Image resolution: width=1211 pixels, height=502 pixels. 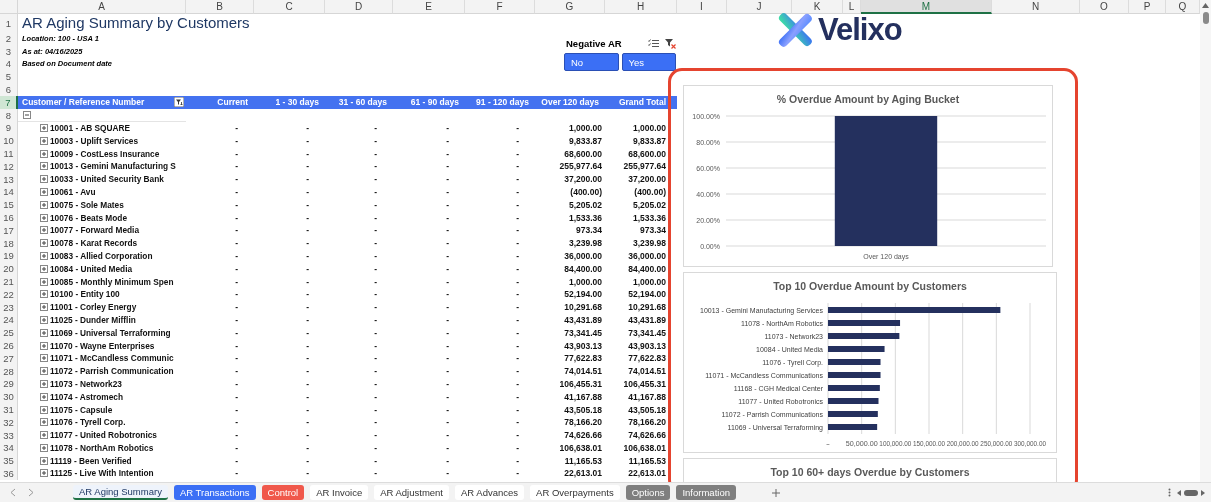 What do you see at coordinates (702, 7) in the screenshot?
I see `column-header: I` at bounding box center [702, 7].